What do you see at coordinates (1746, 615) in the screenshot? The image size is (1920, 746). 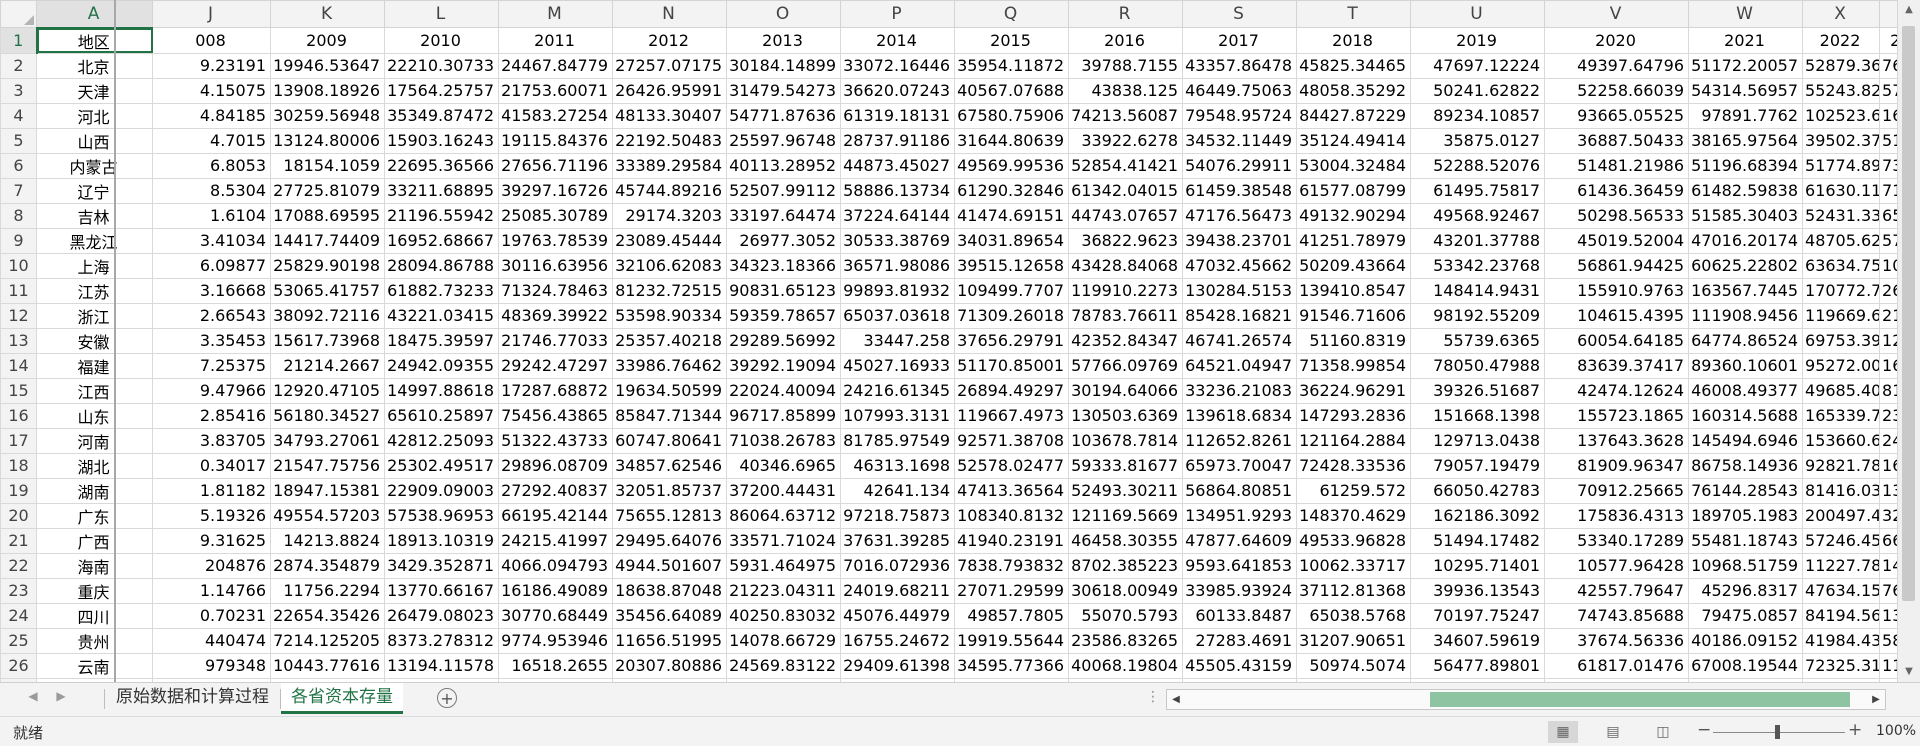 I see `cell: 79475.0857` at bounding box center [1746, 615].